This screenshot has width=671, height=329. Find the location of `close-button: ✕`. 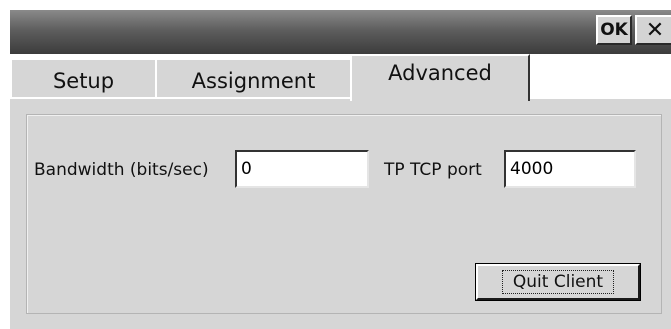

close-button: ✕ is located at coordinates (653, 30).